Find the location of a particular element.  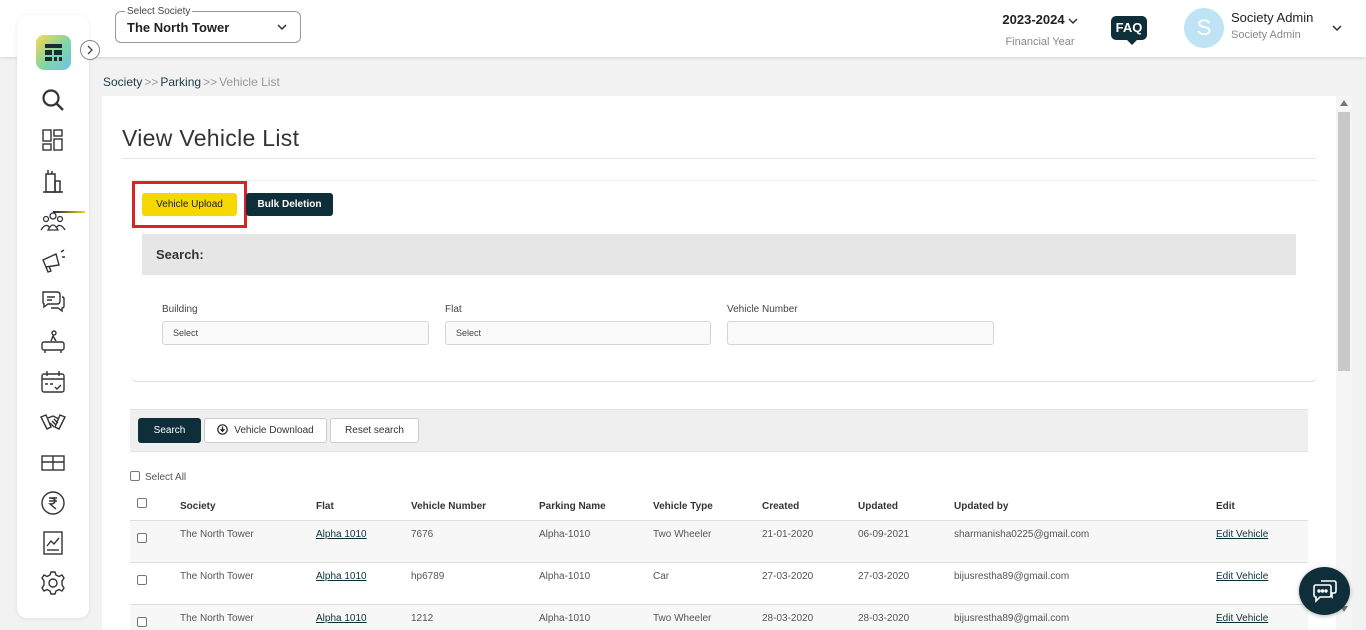

cell-created: 27-03-2020 is located at coordinates (788, 576).